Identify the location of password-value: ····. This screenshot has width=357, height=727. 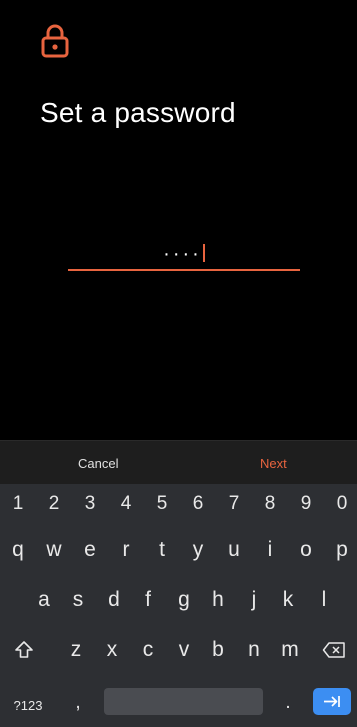
(184, 254).